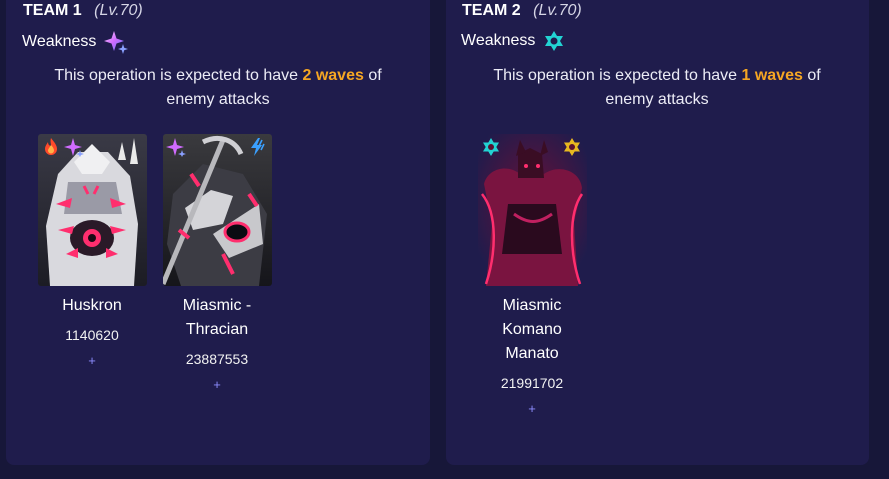  Describe the element at coordinates (217, 359) in the screenshot. I see `enemy-hp: 23887553` at that location.